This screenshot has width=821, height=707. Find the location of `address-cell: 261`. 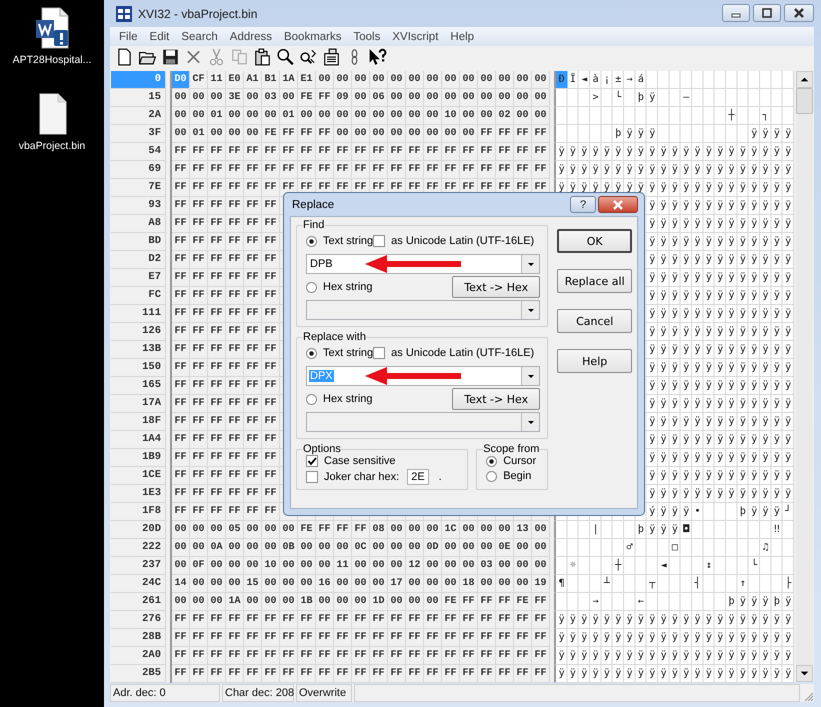

address-cell: 261 is located at coordinates (138, 602).